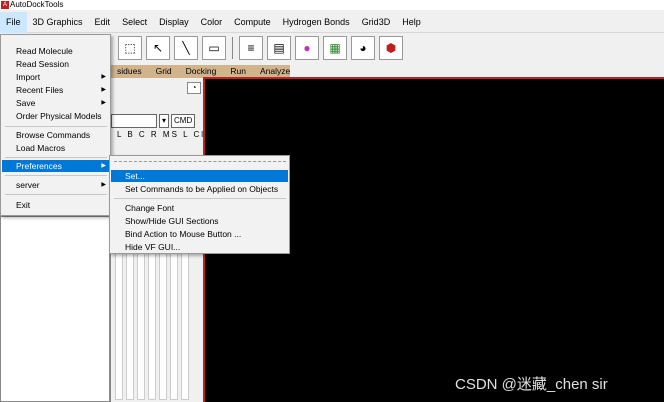  What do you see at coordinates (376, 22) in the screenshot?
I see `menu-grid3d: Grid3D` at bounding box center [376, 22].